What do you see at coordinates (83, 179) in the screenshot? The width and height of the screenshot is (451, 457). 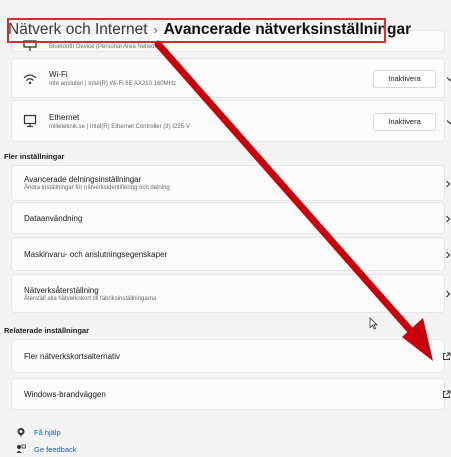 I see `settings-item-title: Avancerade delningsinställningar` at bounding box center [83, 179].